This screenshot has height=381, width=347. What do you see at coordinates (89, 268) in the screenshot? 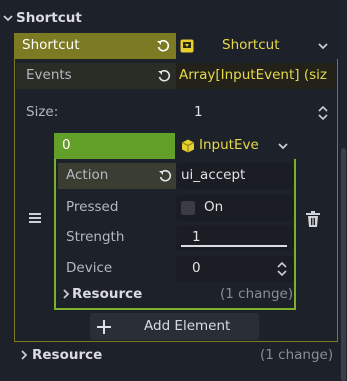
I see `device-label: Device` at bounding box center [89, 268].